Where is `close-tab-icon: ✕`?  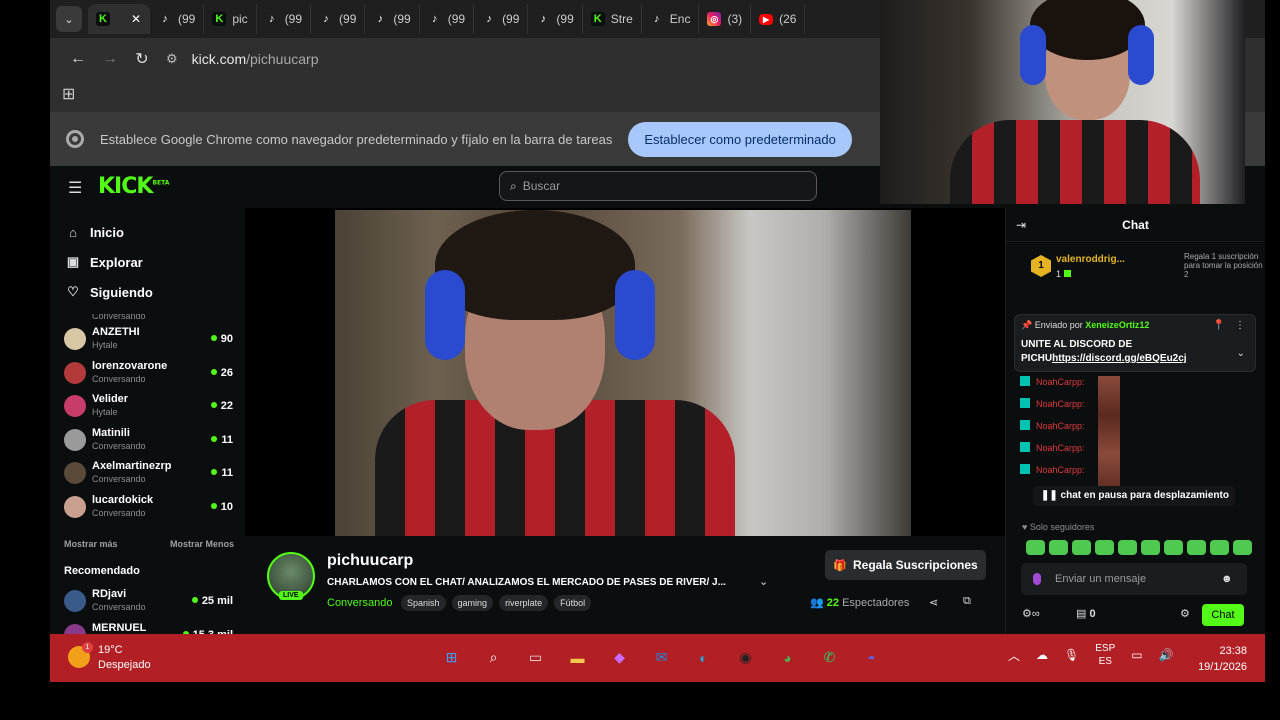
close-tab-icon: ✕ is located at coordinates (136, 19).